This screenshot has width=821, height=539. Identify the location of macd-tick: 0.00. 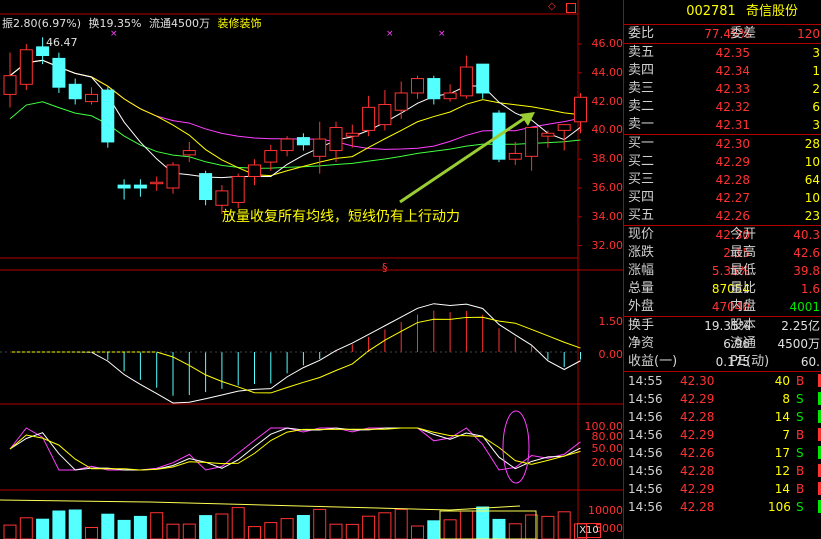
(611, 354).